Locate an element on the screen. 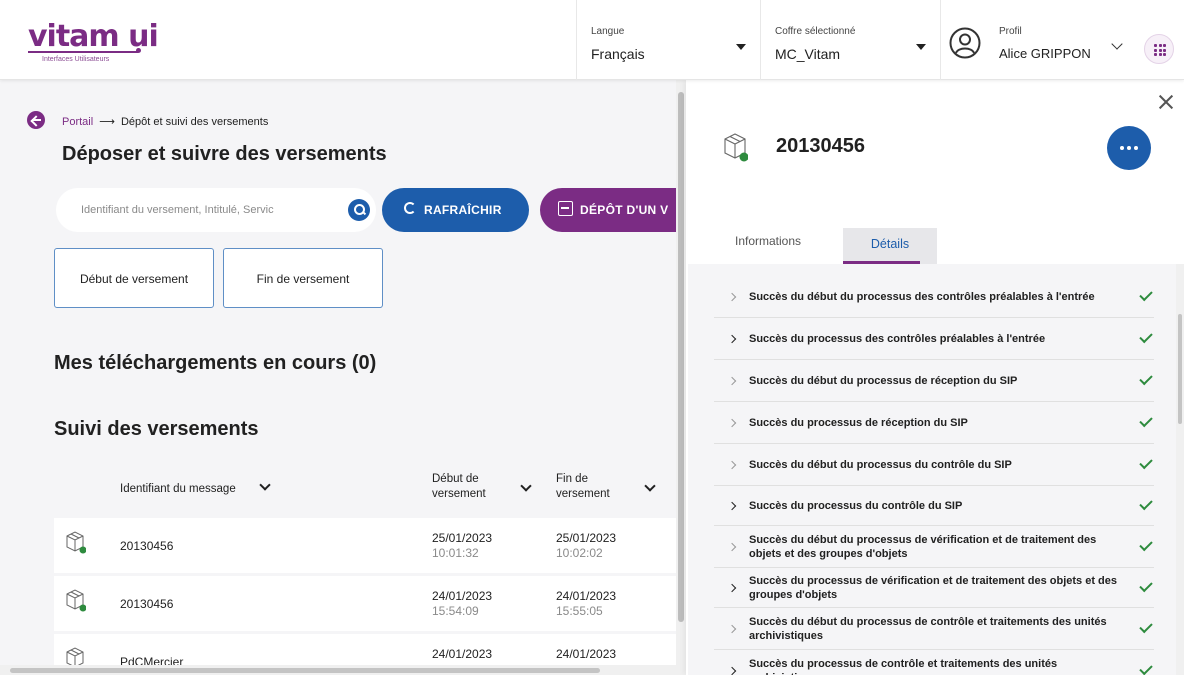 This screenshot has width=1184, height=675. row-end: 24/01/2023 is located at coordinates (586, 654).